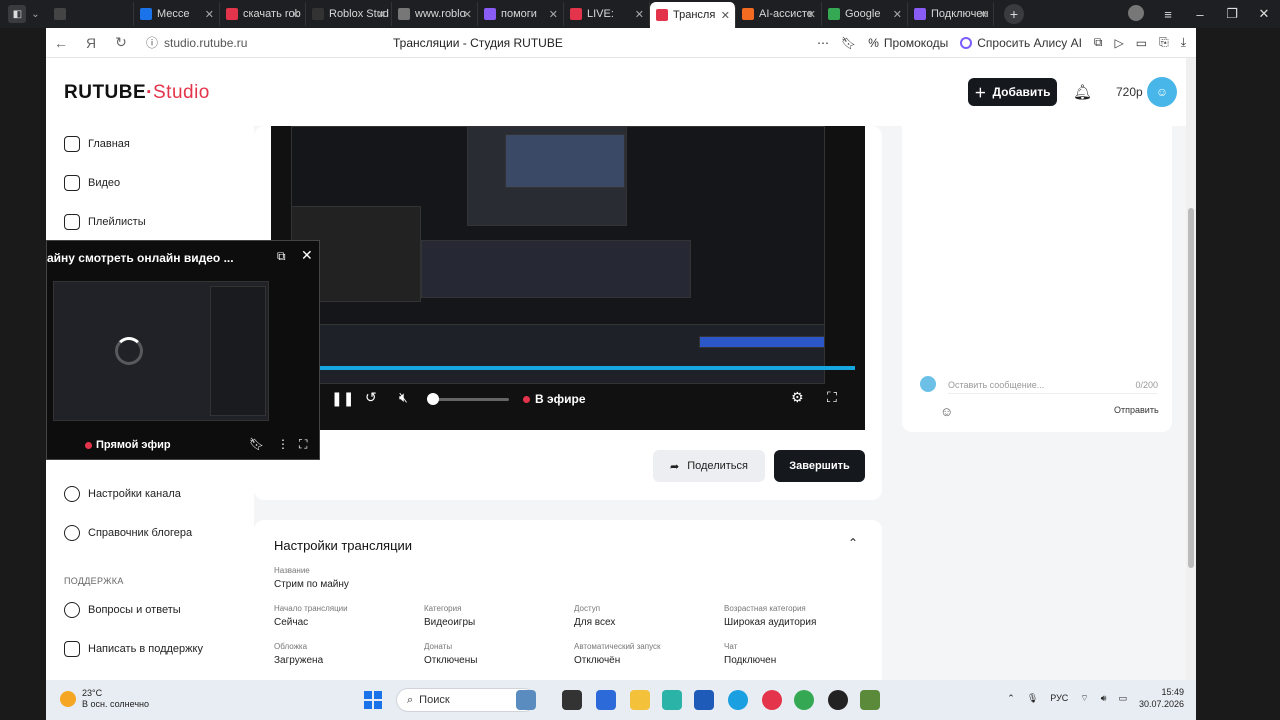 Image resolution: width=1280 pixels, height=720 pixels. Describe the element at coordinates (307, 255) in the screenshot. I see `close-icon: ✕` at that location.